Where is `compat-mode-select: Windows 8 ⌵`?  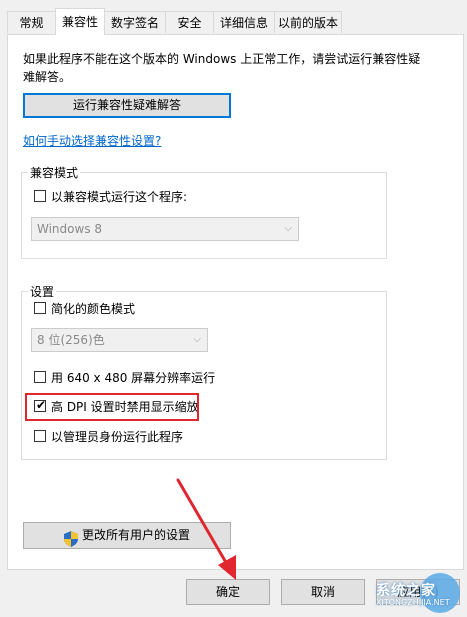
compat-mode-select: Windows 8 ⌵ is located at coordinates (165, 229).